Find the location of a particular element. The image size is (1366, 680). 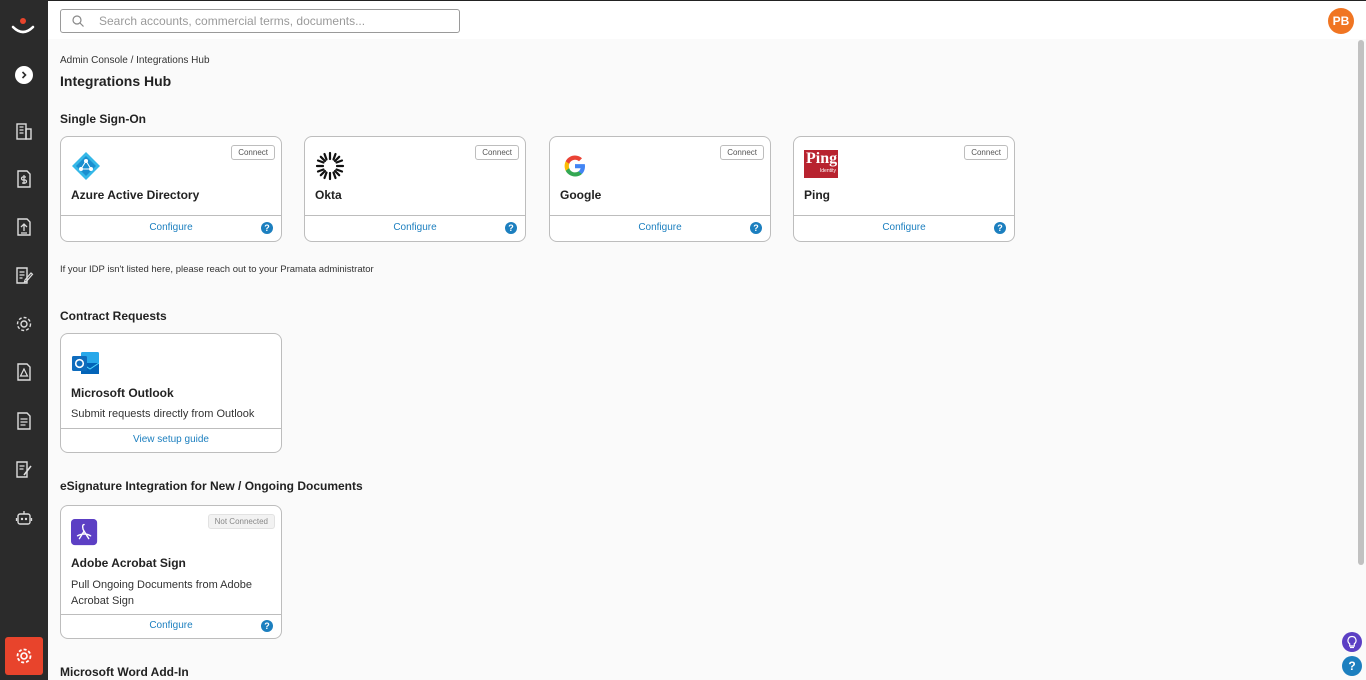

nav-alerts is located at coordinates (24, 372).